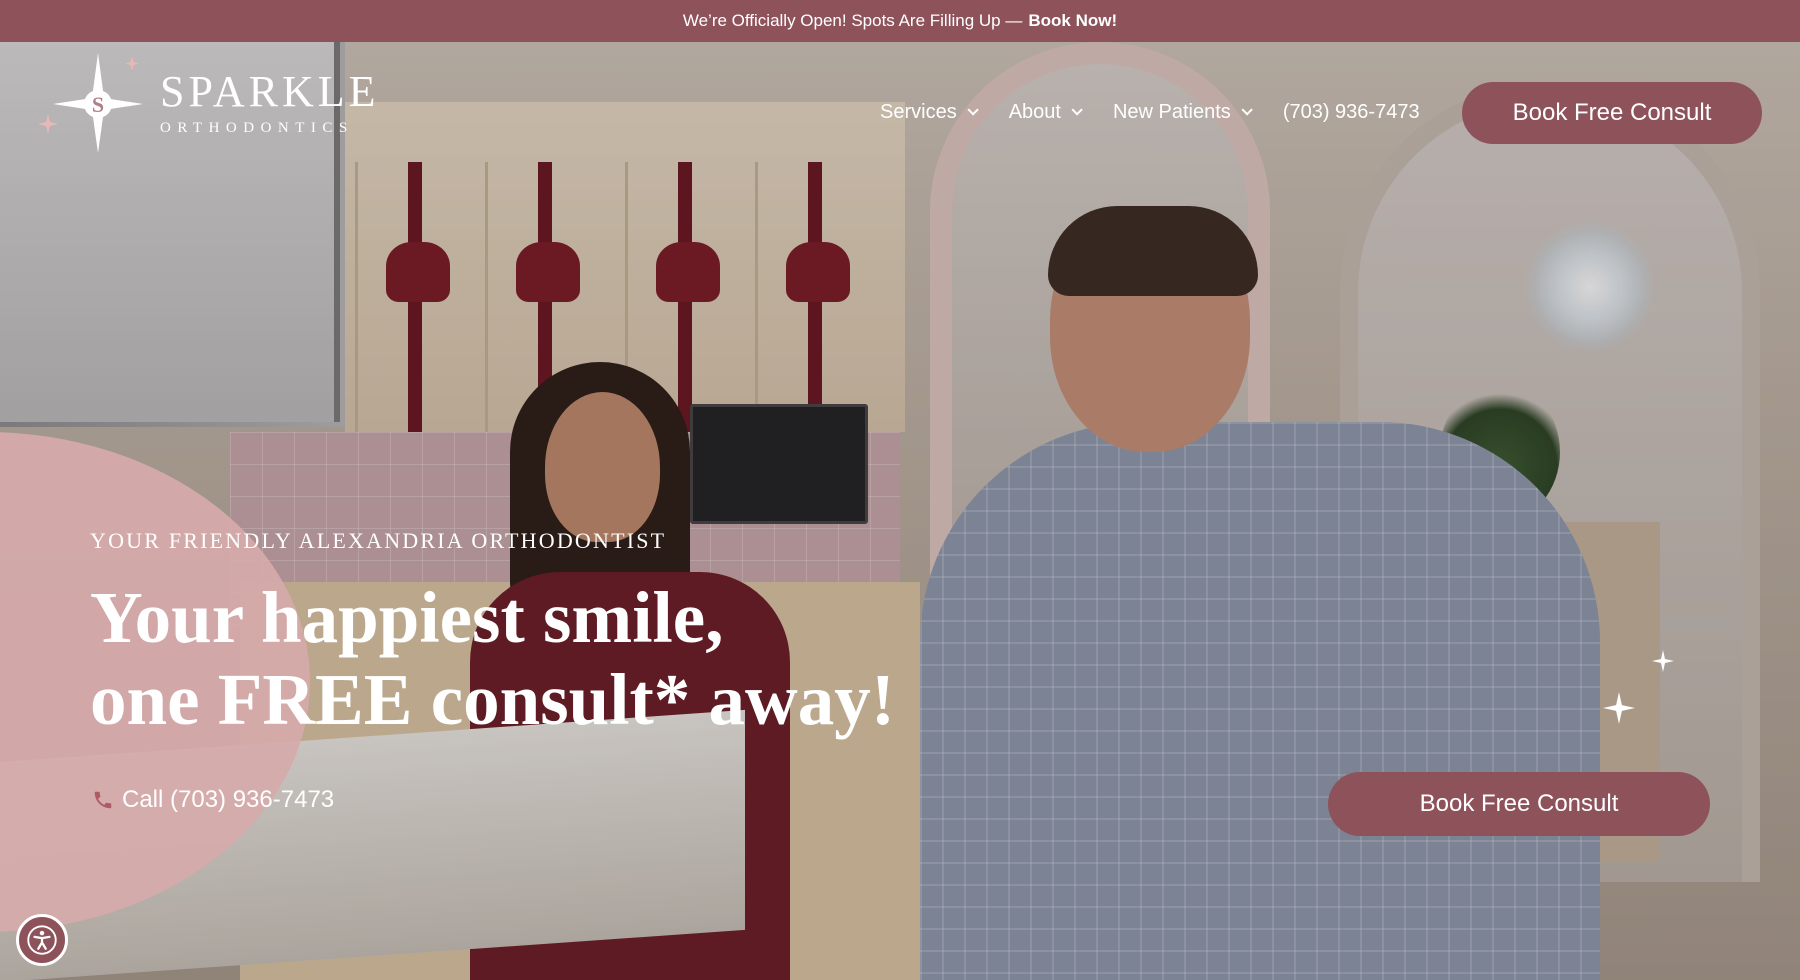  I want to click on hero-headline-line-2: one FREE consult* away!, so click(493, 699).